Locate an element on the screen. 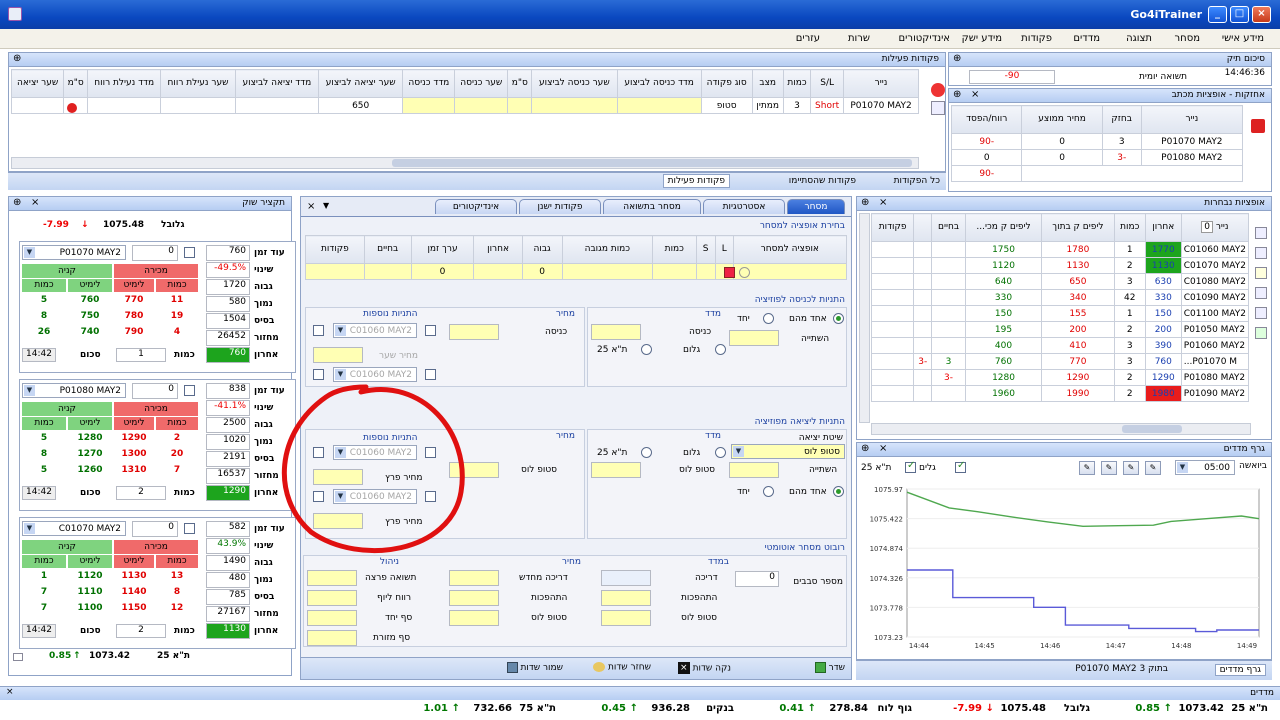  menu-trade: מסחר is located at coordinates (1187, 38).